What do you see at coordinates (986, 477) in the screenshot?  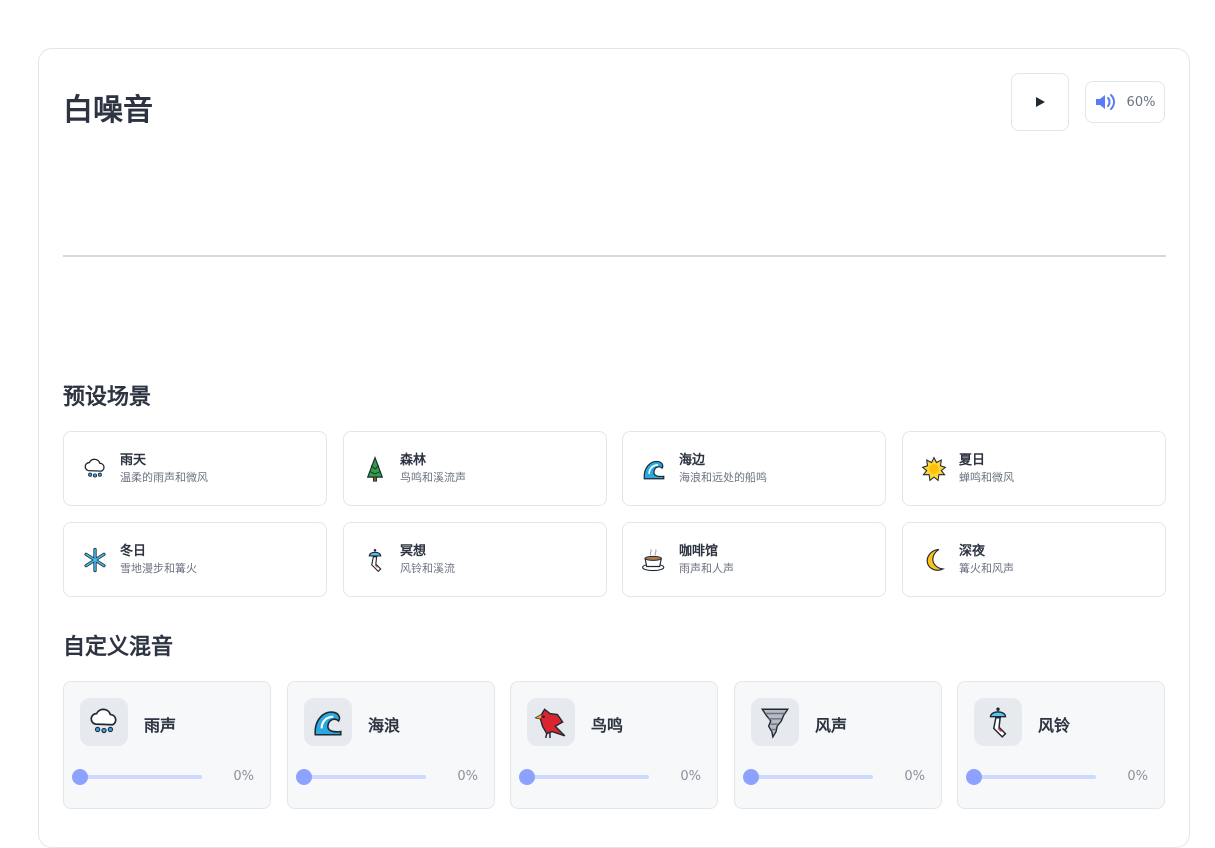 I see `preset-description: 蝉鸣和微风` at bounding box center [986, 477].